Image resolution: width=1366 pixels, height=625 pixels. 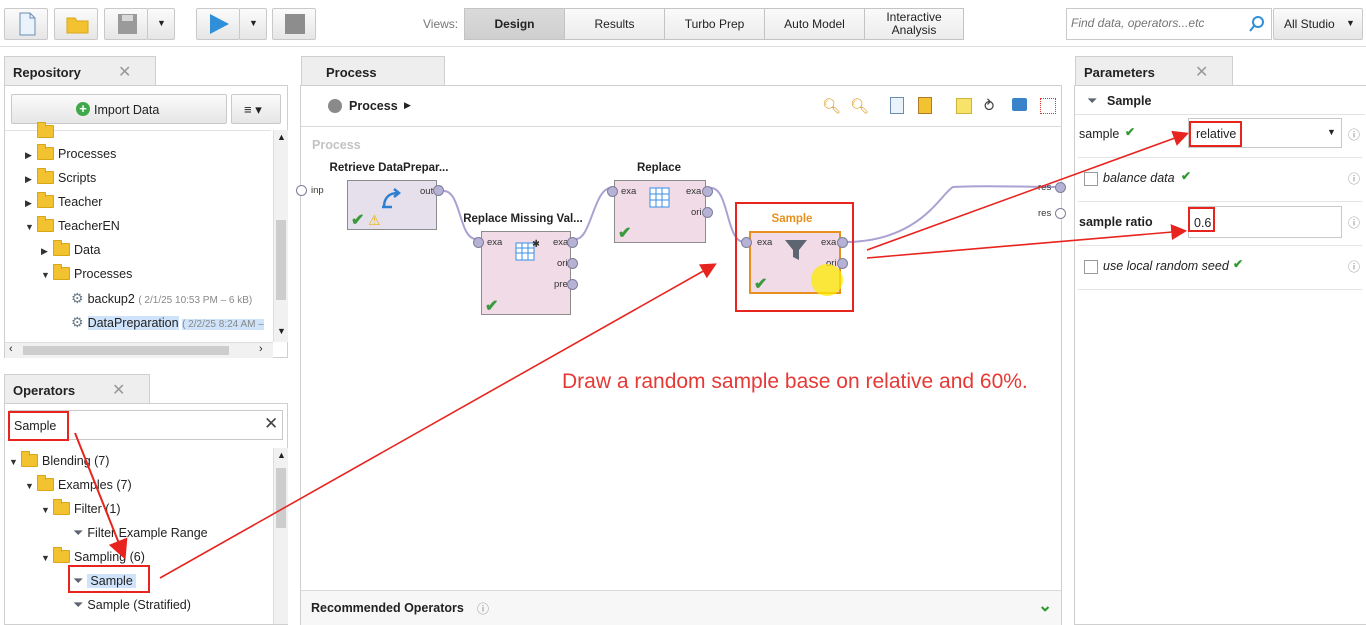 I want to click on recommended-operators-bar: Recommended Operators ⓘ ⌄, so click(x=681, y=607).